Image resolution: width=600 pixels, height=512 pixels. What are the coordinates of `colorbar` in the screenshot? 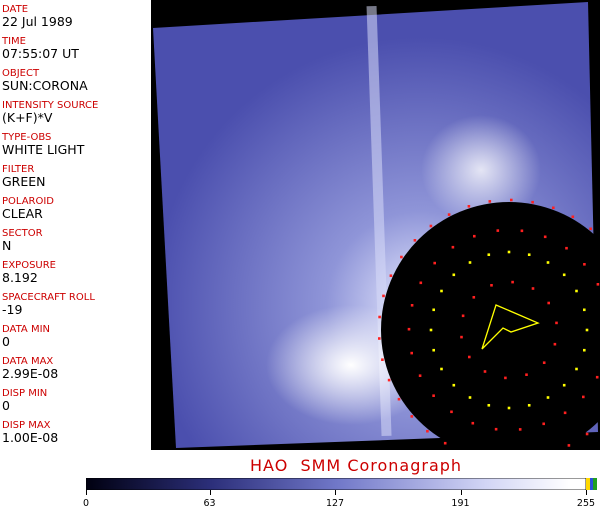 It's located at (341, 484).